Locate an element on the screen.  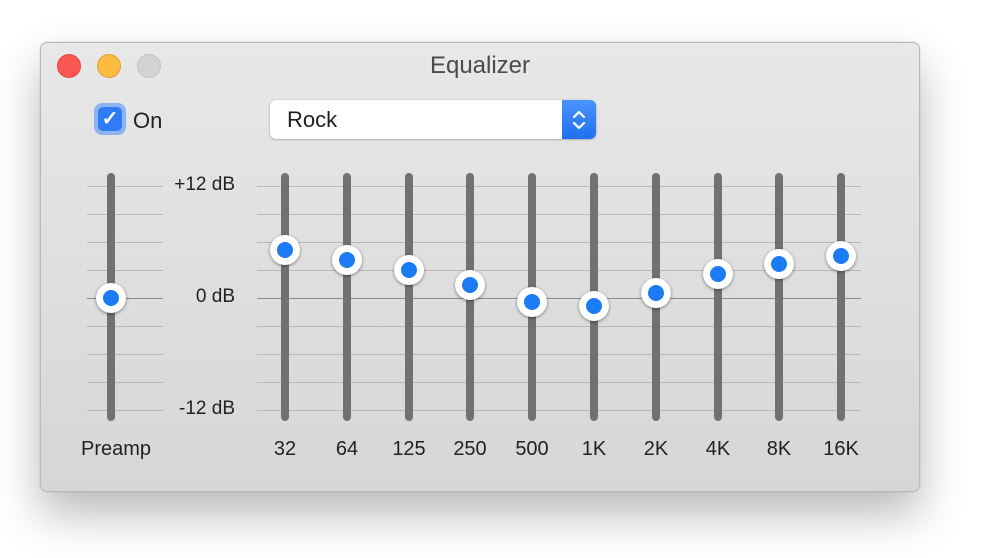
band-2k-slider-label: 2K is located at coordinates (656, 449).